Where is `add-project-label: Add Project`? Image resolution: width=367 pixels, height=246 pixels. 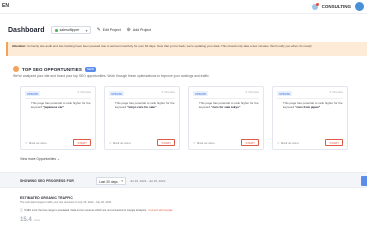
add-project-label: Add Project is located at coordinates (141, 30).